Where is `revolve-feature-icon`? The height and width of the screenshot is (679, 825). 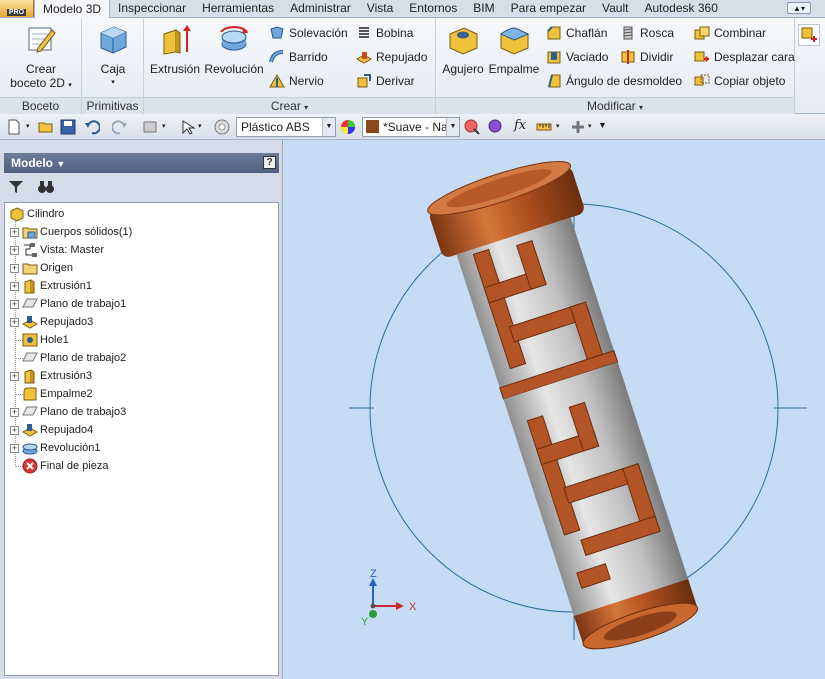 revolve-feature-icon is located at coordinates (30, 449).